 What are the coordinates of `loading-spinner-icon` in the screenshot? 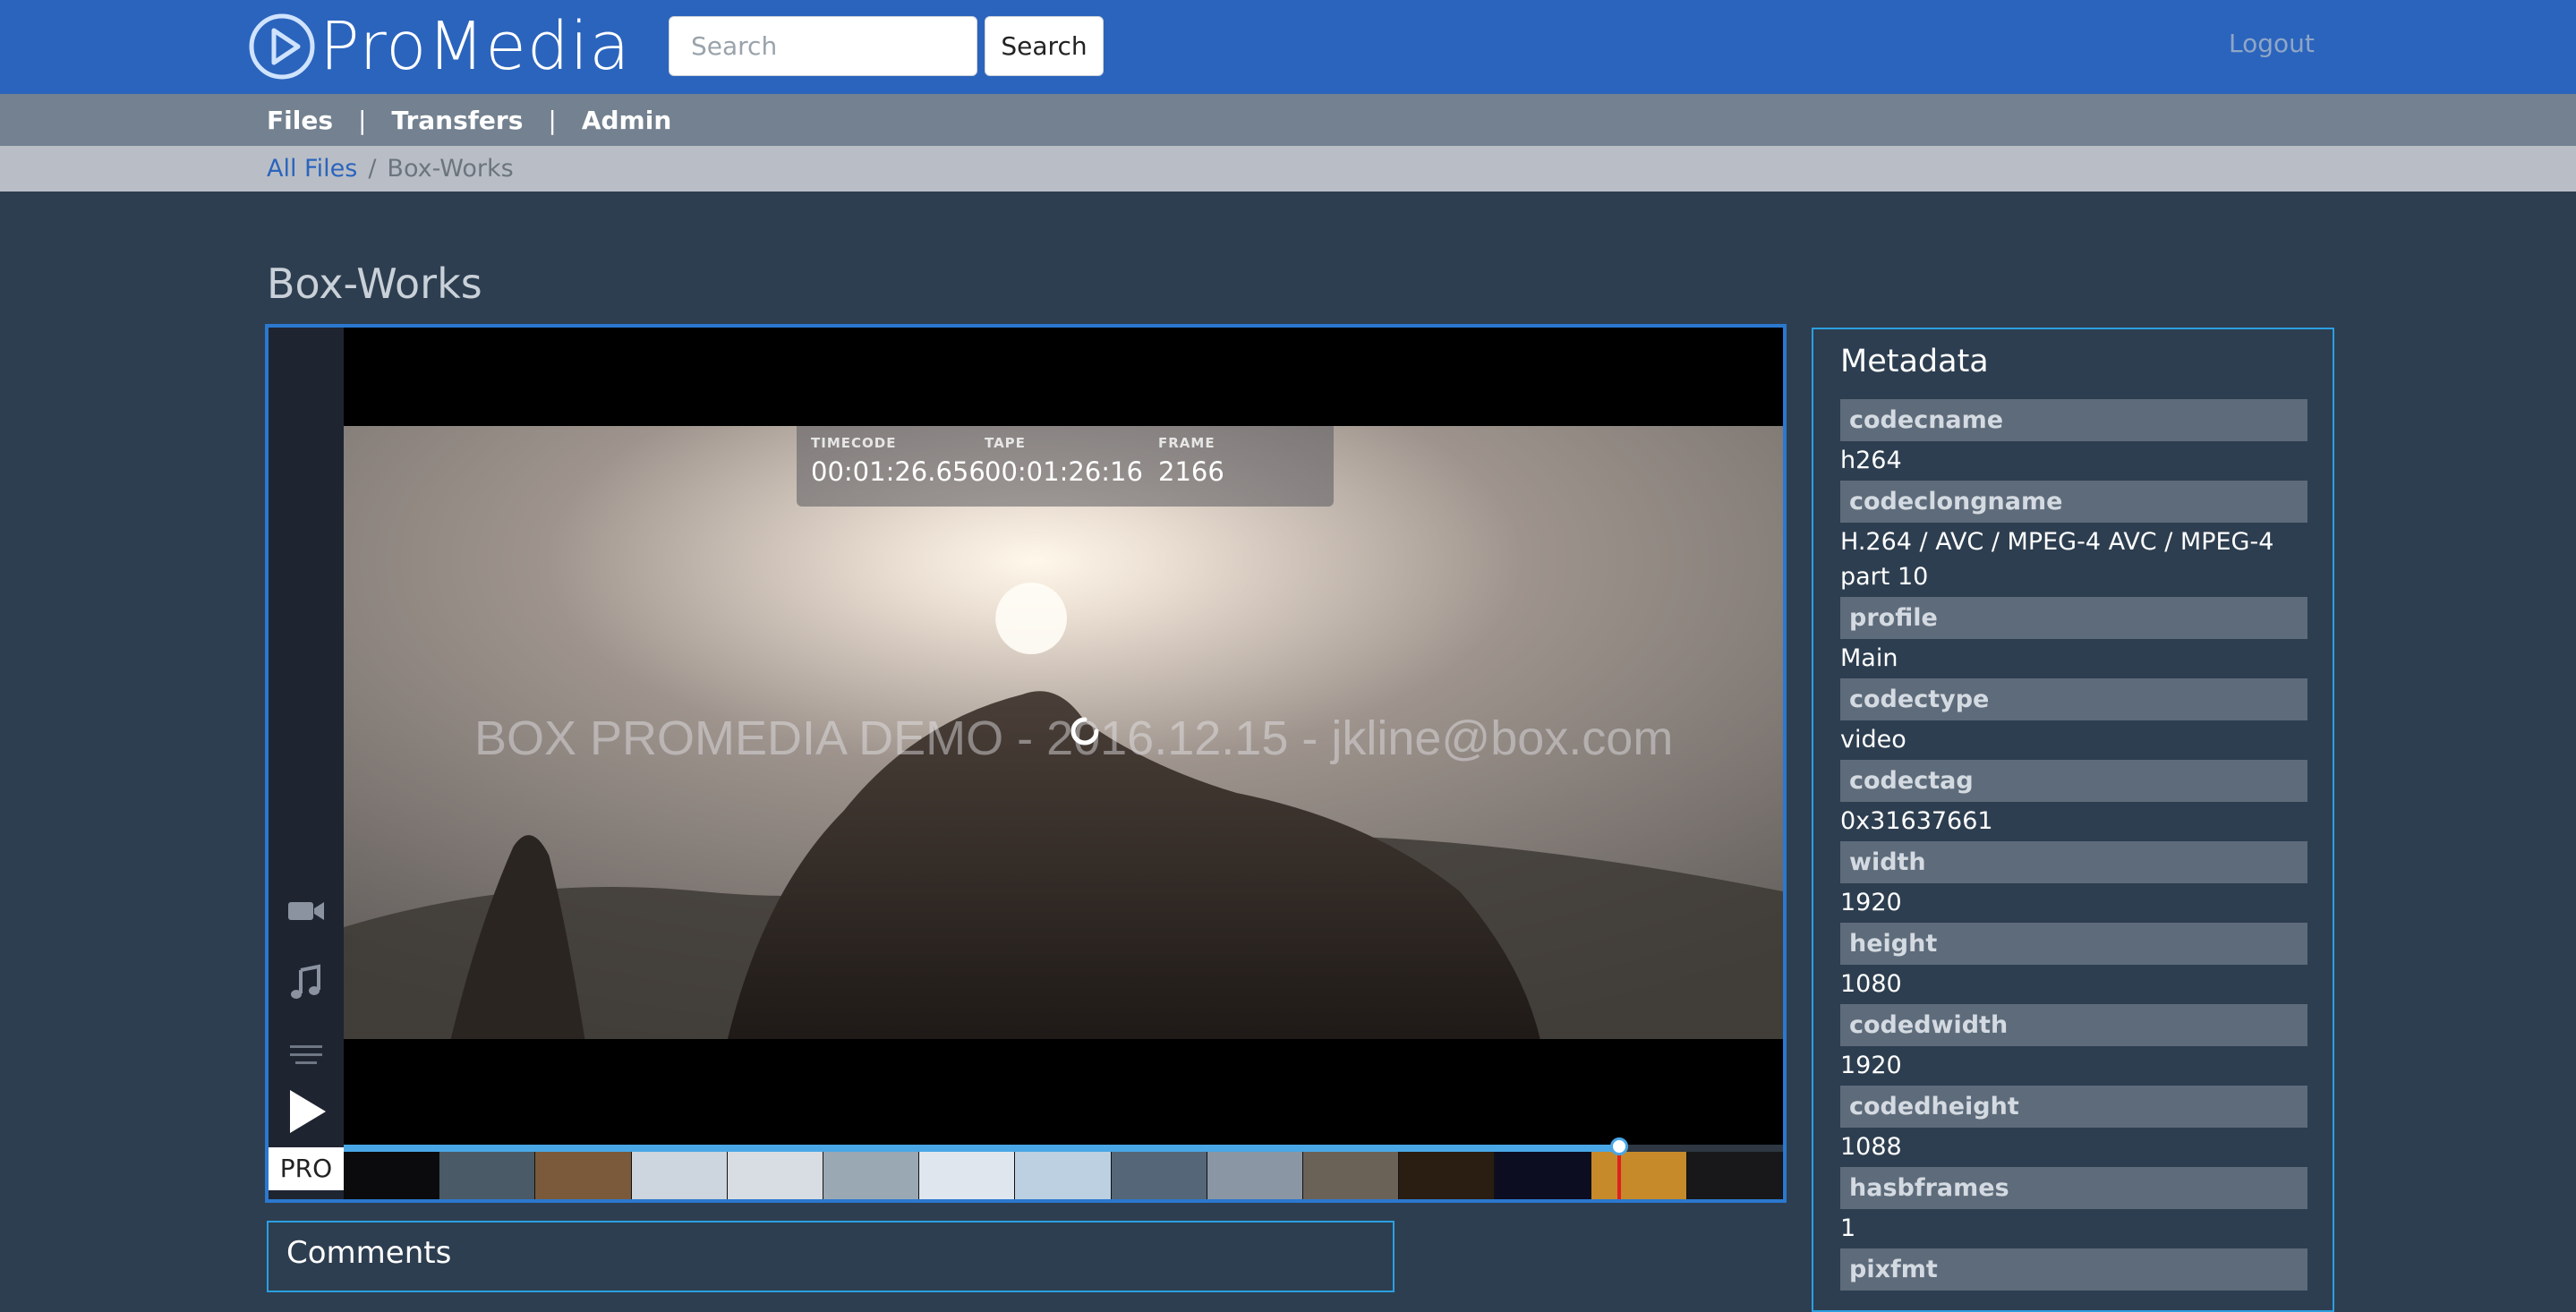 It's located at (1084, 731).